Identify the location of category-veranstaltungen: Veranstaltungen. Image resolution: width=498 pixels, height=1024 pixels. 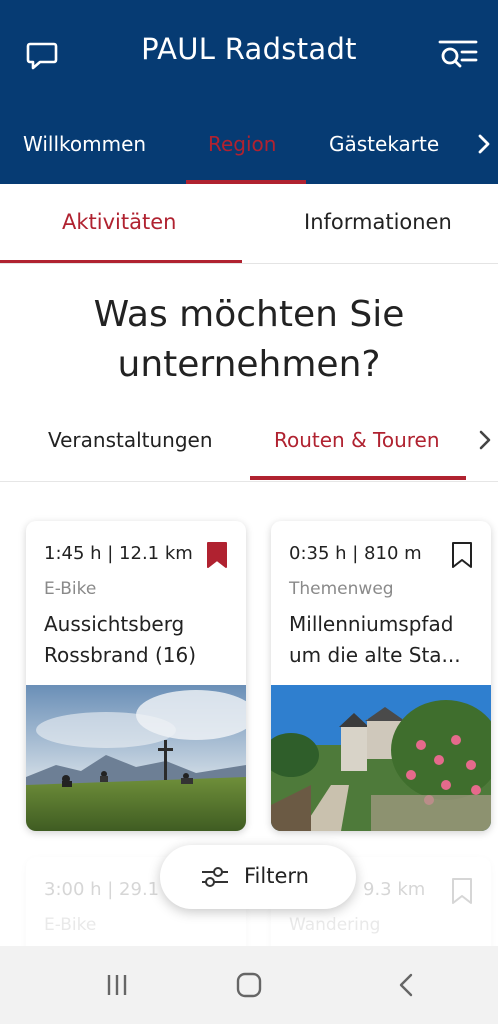
(130, 440).